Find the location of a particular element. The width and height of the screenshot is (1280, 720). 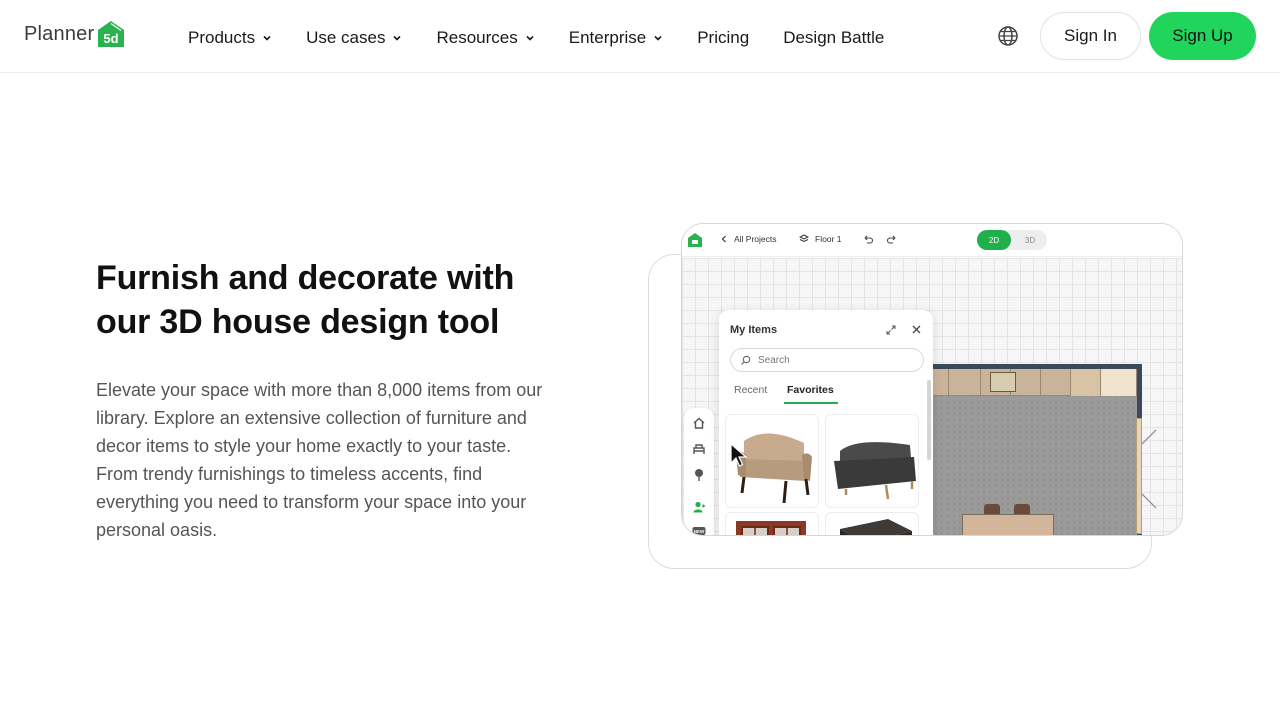

nav-resources-label: Resources is located at coordinates (477, 37).